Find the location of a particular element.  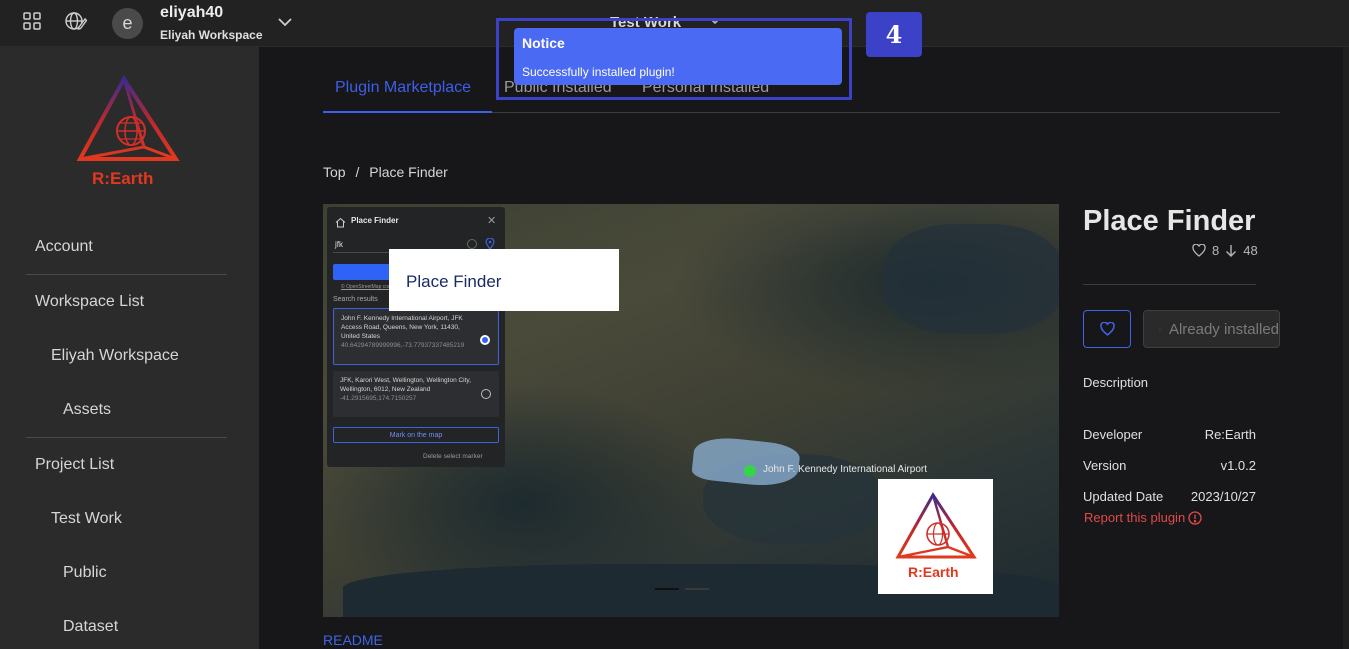

already-installed-button: Already installed is located at coordinates (1211, 329).